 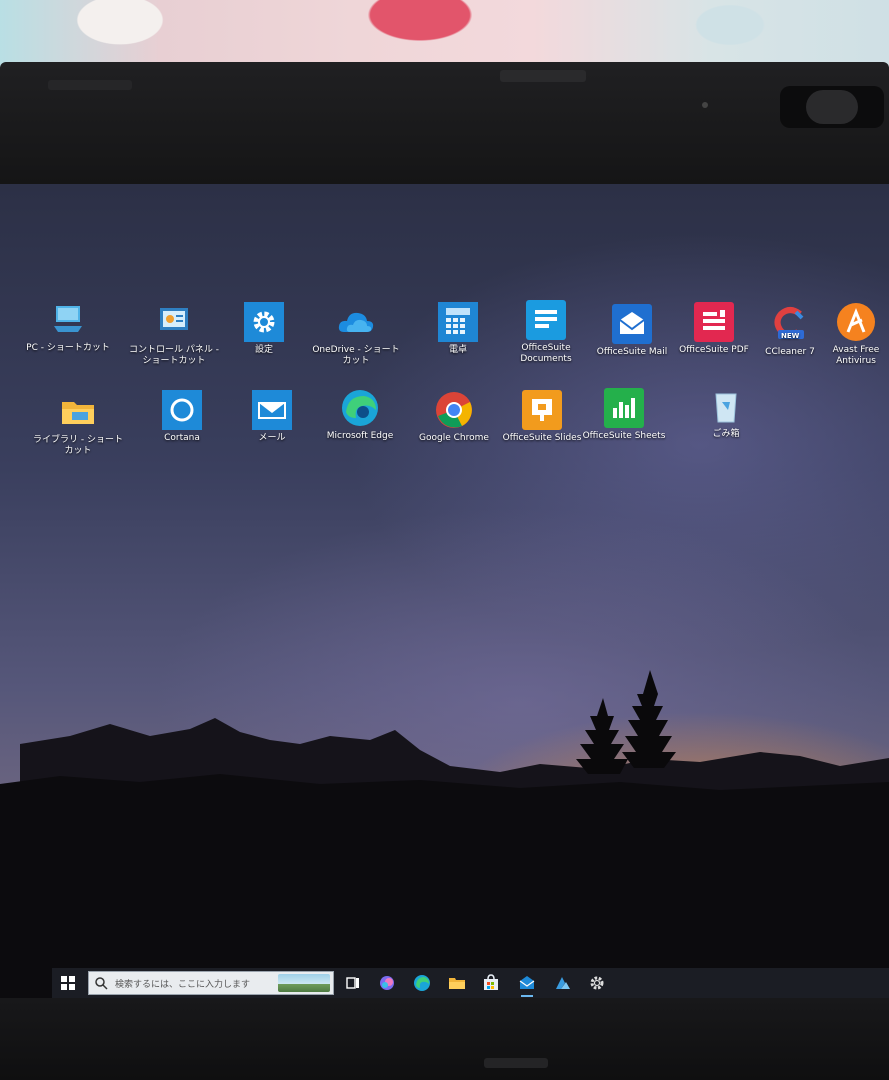 I want to click on settings-gear-icon, so click(x=264, y=322).